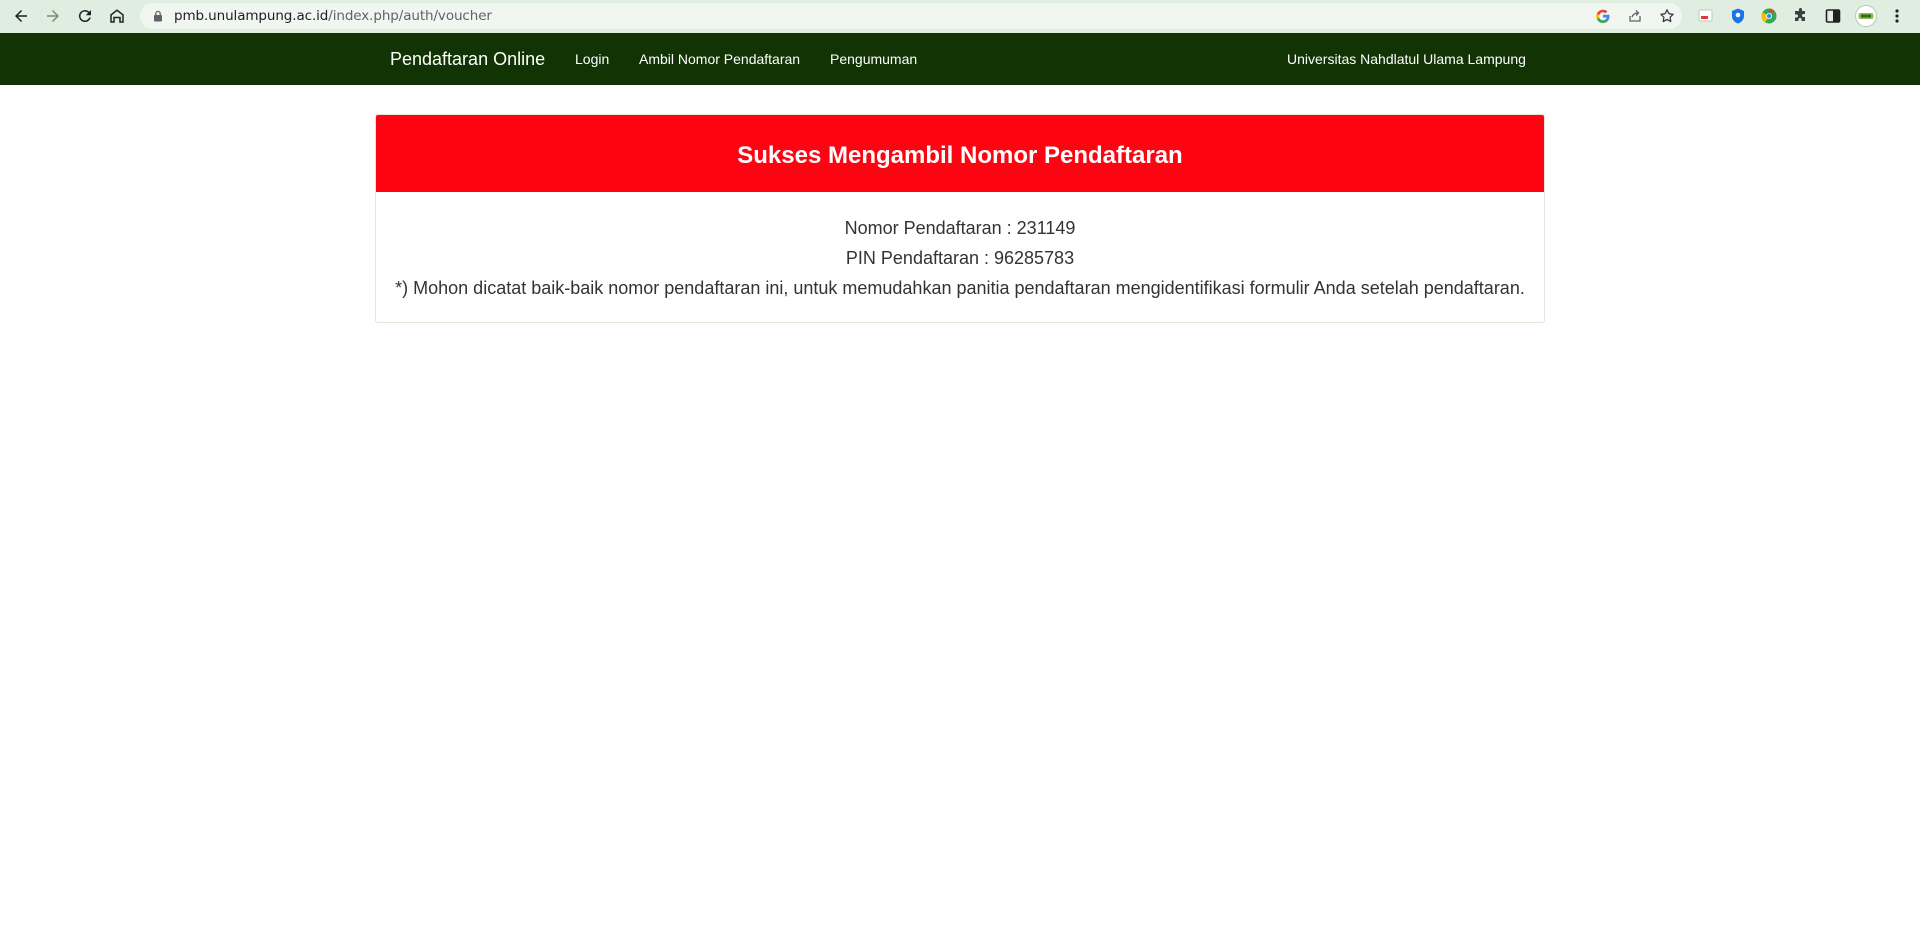  What do you see at coordinates (158, 16) in the screenshot?
I see `lock-icon` at bounding box center [158, 16].